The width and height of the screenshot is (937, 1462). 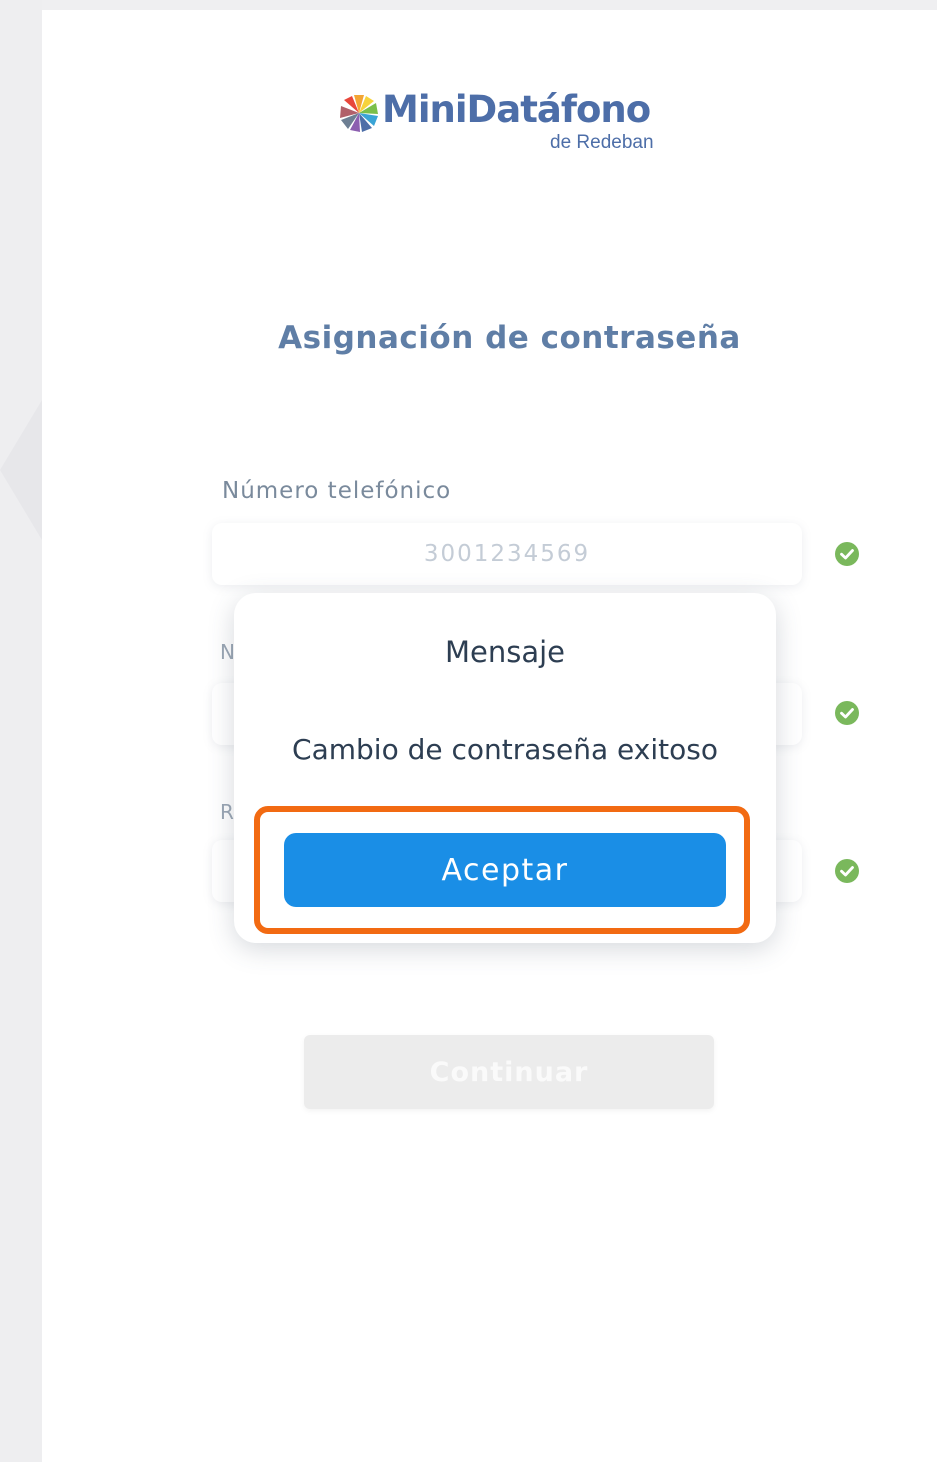 What do you see at coordinates (489, 5) in the screenshot?
I see `top-band` at bounding box center [489, 5].